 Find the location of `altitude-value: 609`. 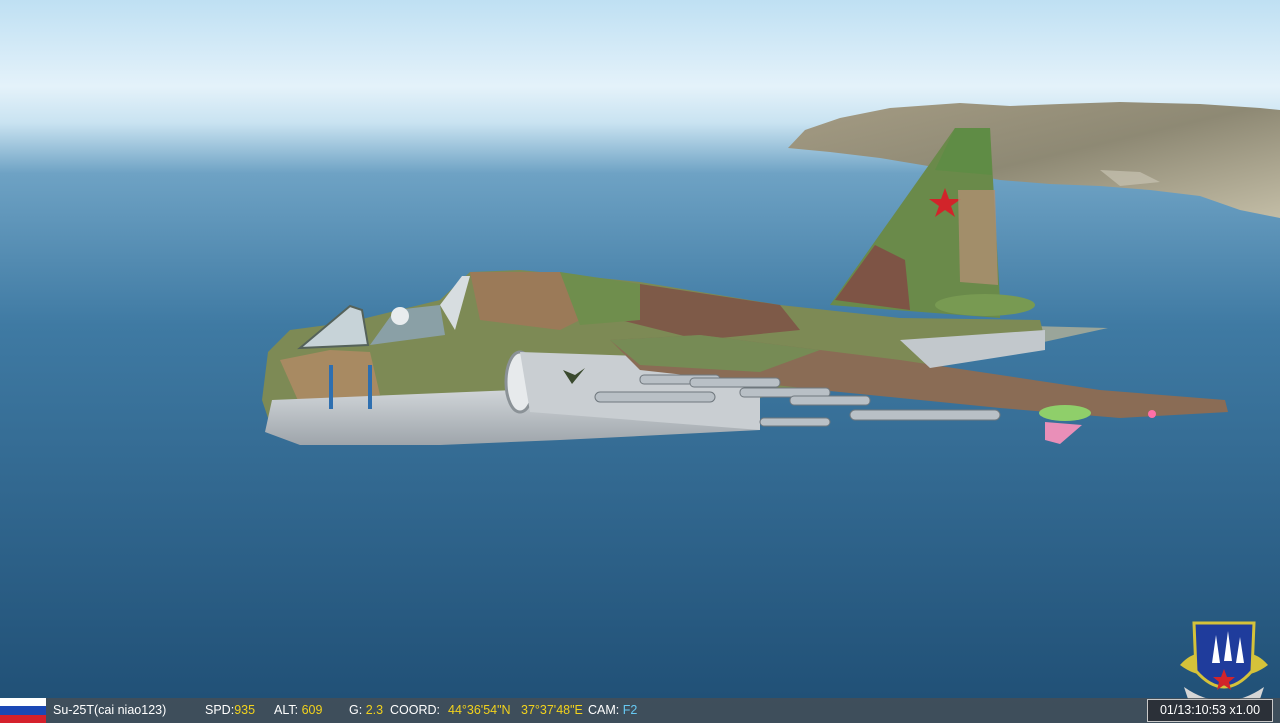

altitude-value: 609 is located at coordinates (312, 710).